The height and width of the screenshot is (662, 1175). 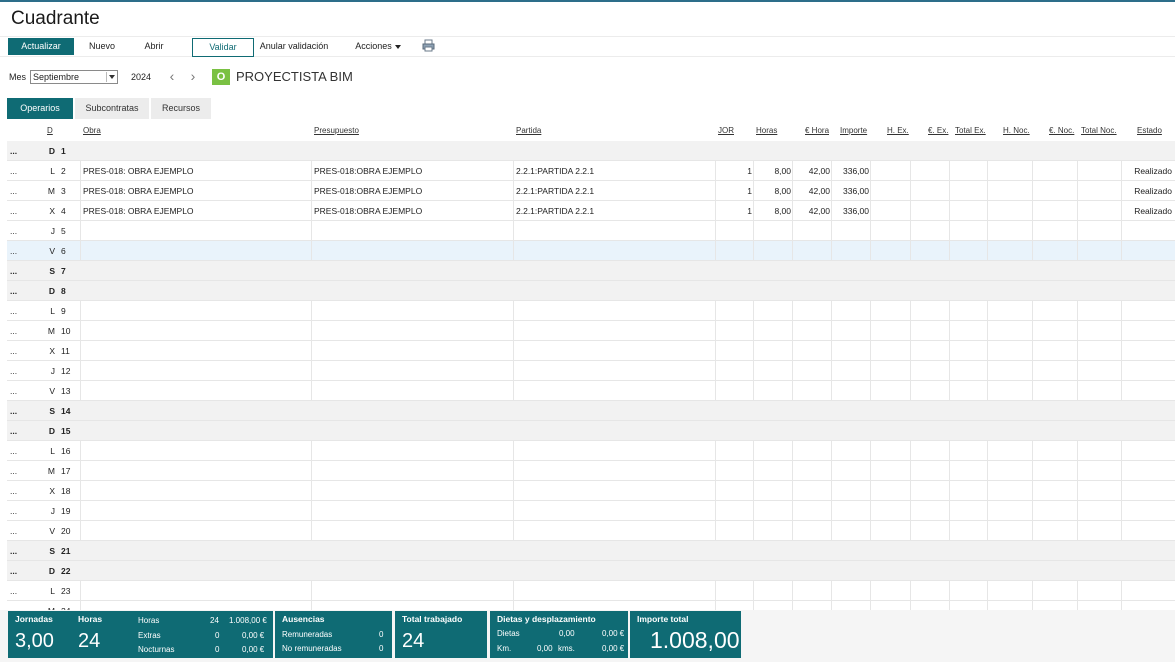 What do you see at coordinates (853, 130) in the screenshot?
I see `col-header-importe: Importe` at bounding box center [853, 130].